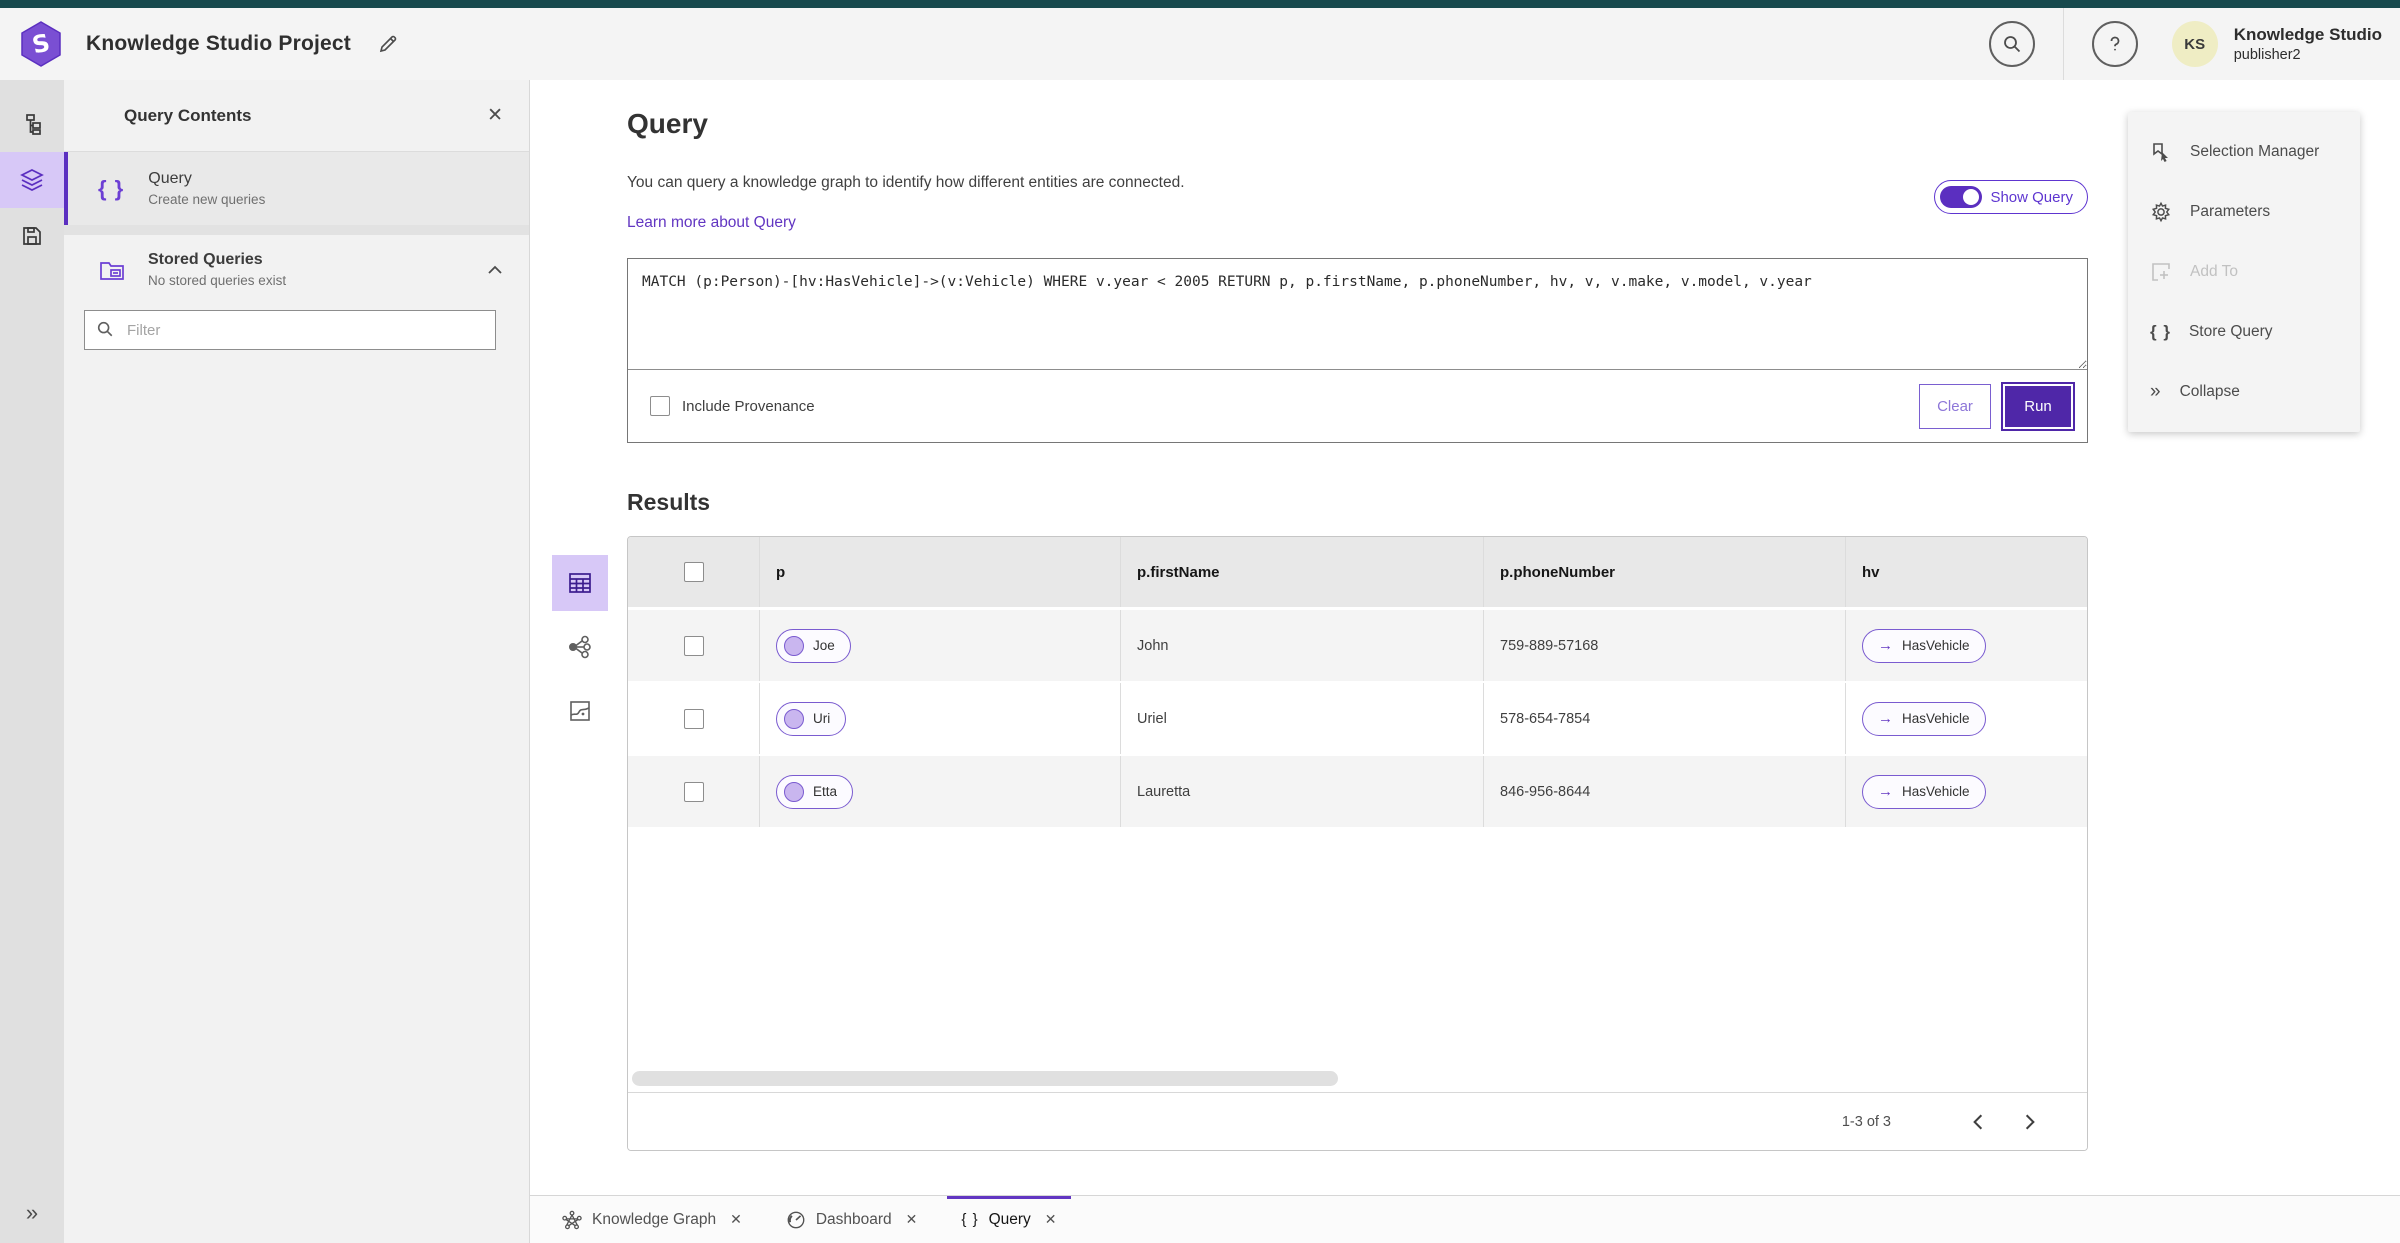 This screenshot has height=1243, width=2400. What do you see at coordinates (495, 115) in the screenshot?
I see `panel-close-button: ✕` at bounding box center [495, 115].